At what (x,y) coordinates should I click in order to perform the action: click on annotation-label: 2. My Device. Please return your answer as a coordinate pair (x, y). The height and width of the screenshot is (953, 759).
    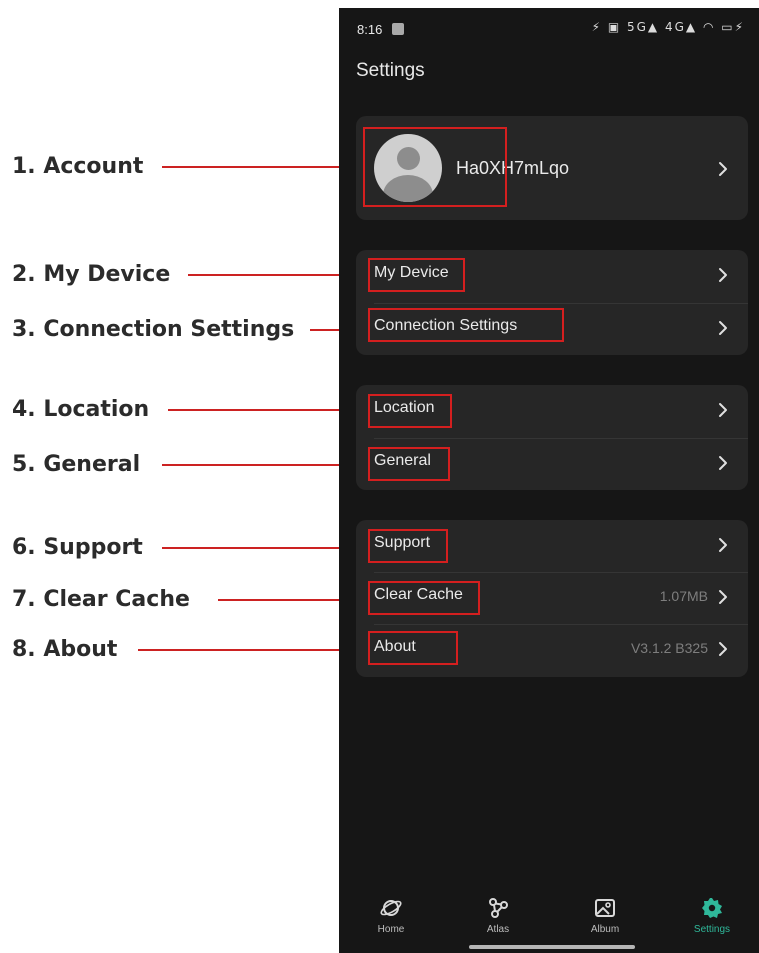
    Looking at the image, I should click on (91, 274).